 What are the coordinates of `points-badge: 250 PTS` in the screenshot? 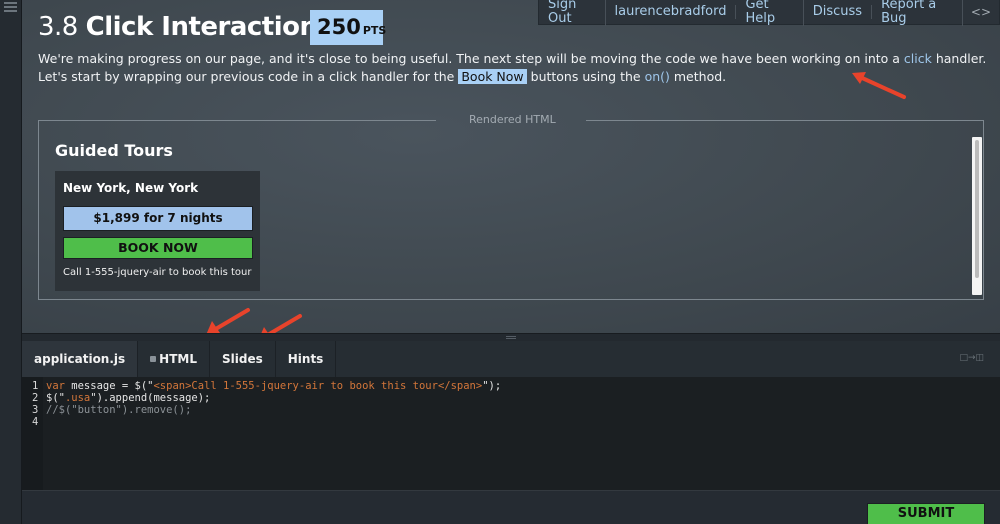 It's located at (348, 27).